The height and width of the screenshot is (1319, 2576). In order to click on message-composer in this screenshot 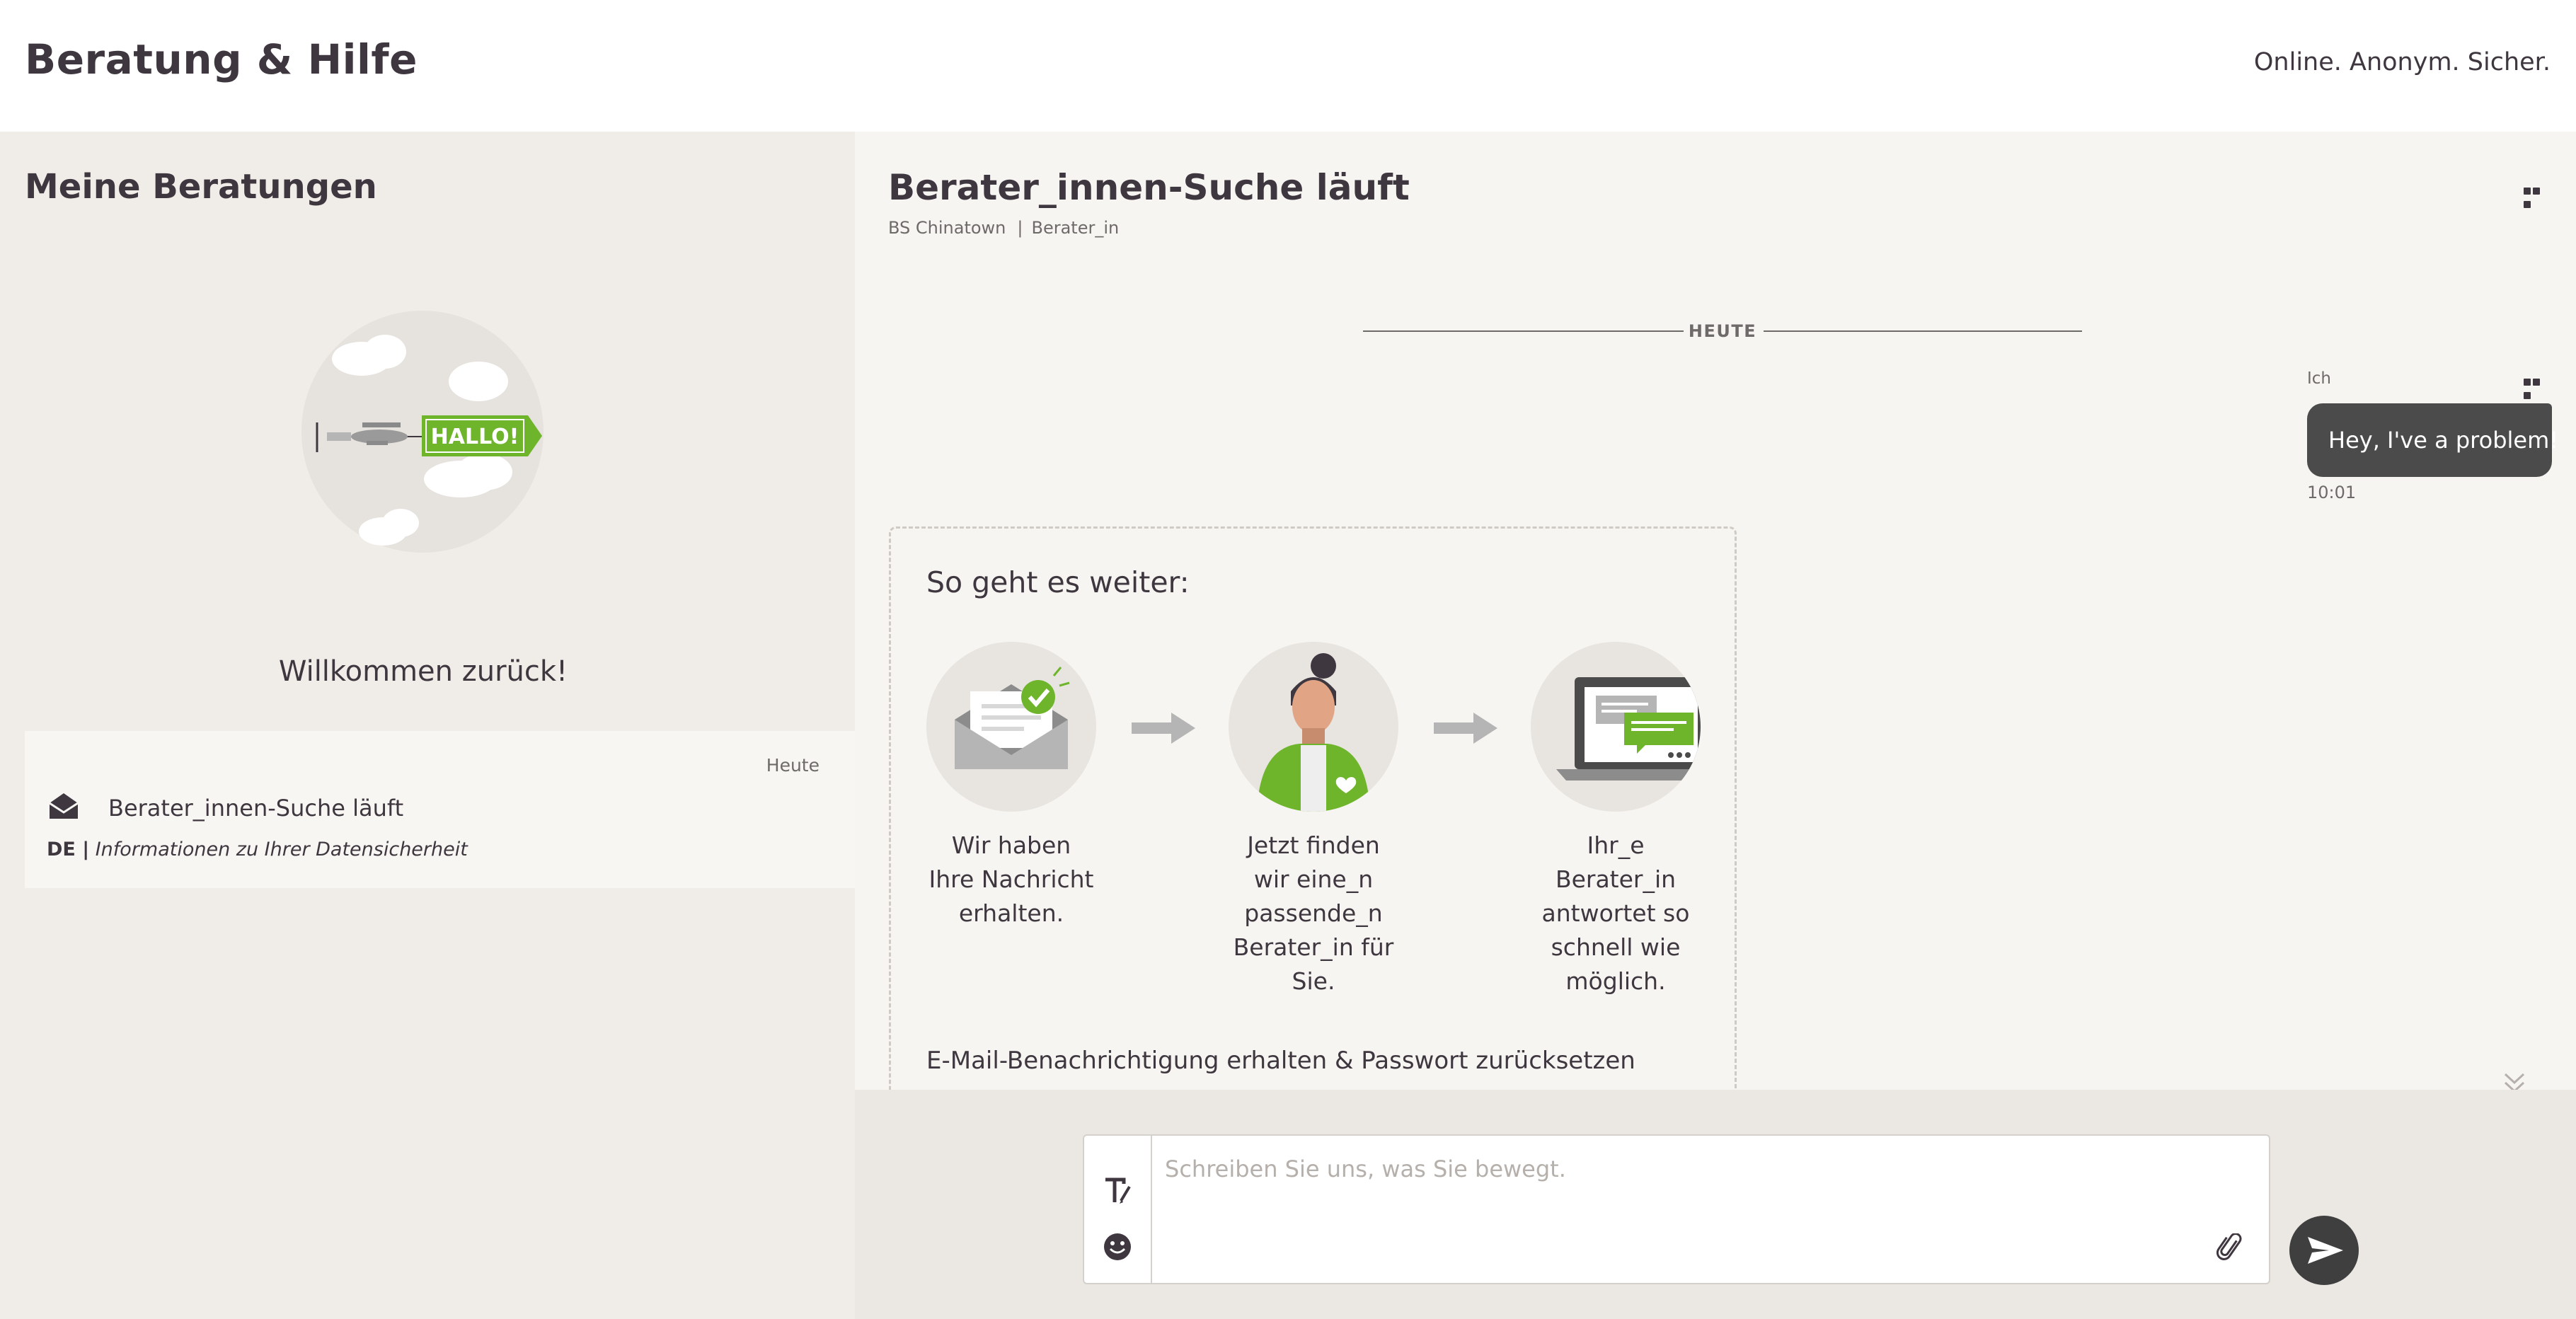, I will do `click(1716, 1204)`.